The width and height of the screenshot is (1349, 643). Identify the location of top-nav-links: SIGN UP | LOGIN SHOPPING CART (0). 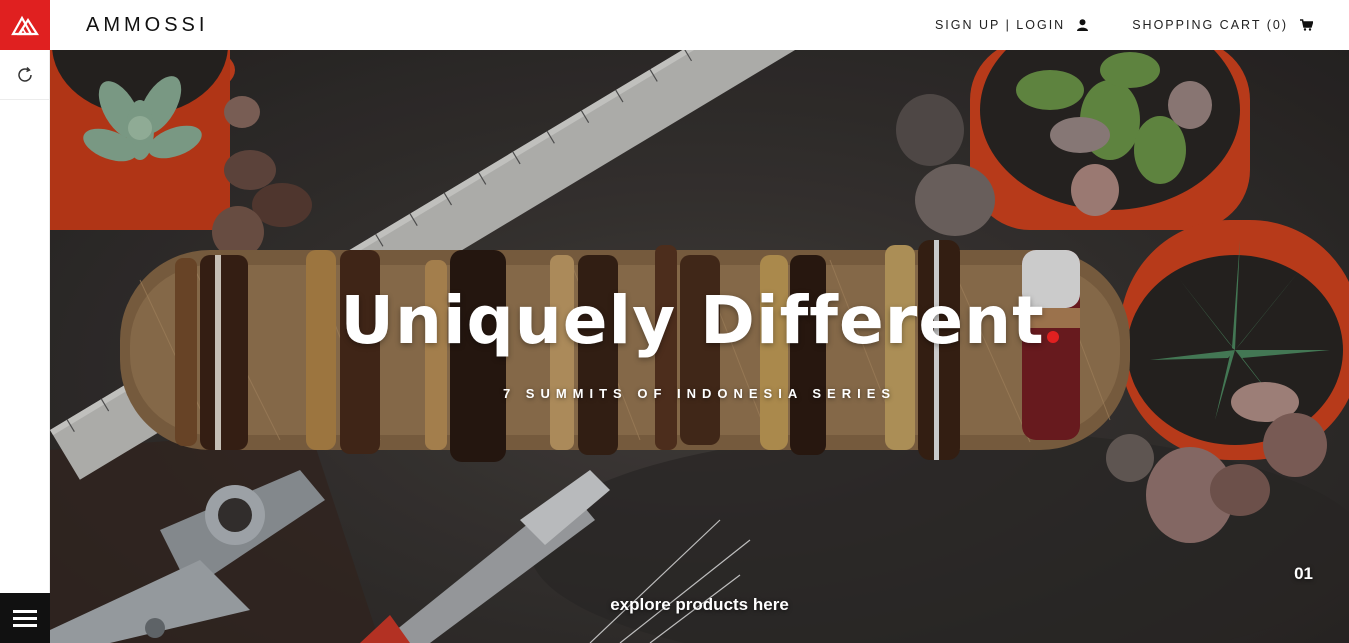
(1124, 25).